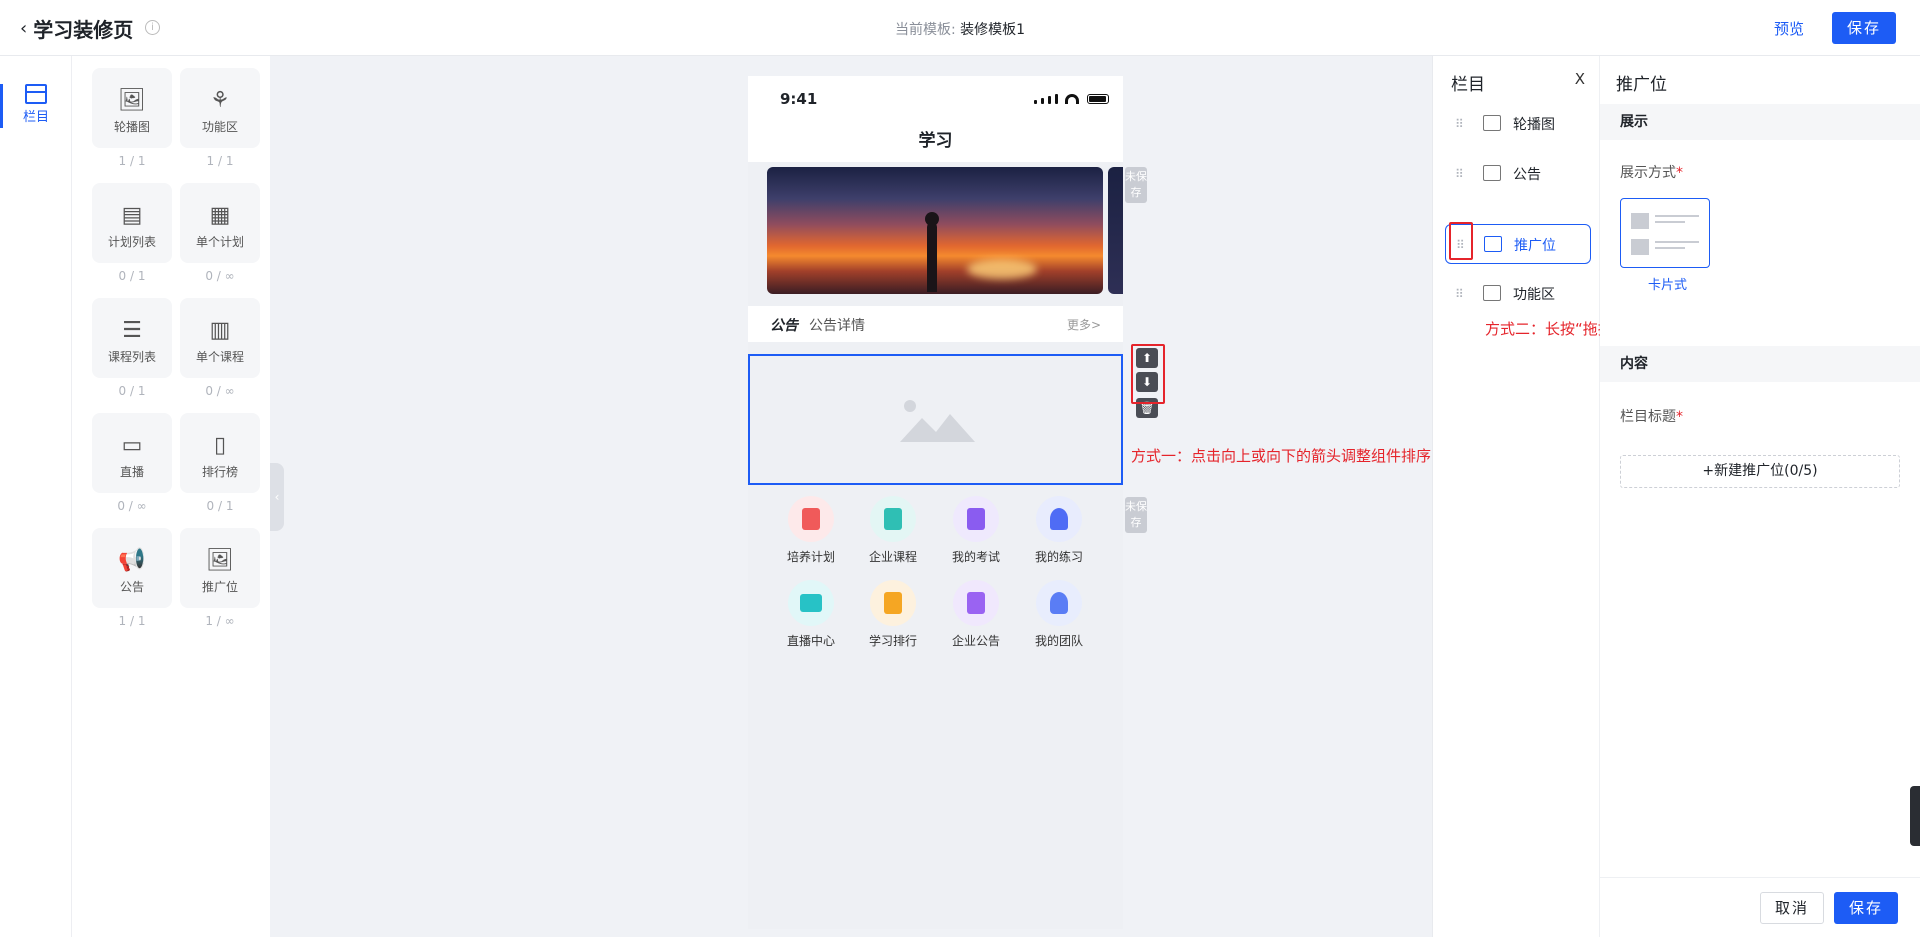 Image resolution: width=1920 pixels, height=937 pixels. I want to click on lib-item-count: 0 / 1, so click(132, 276).